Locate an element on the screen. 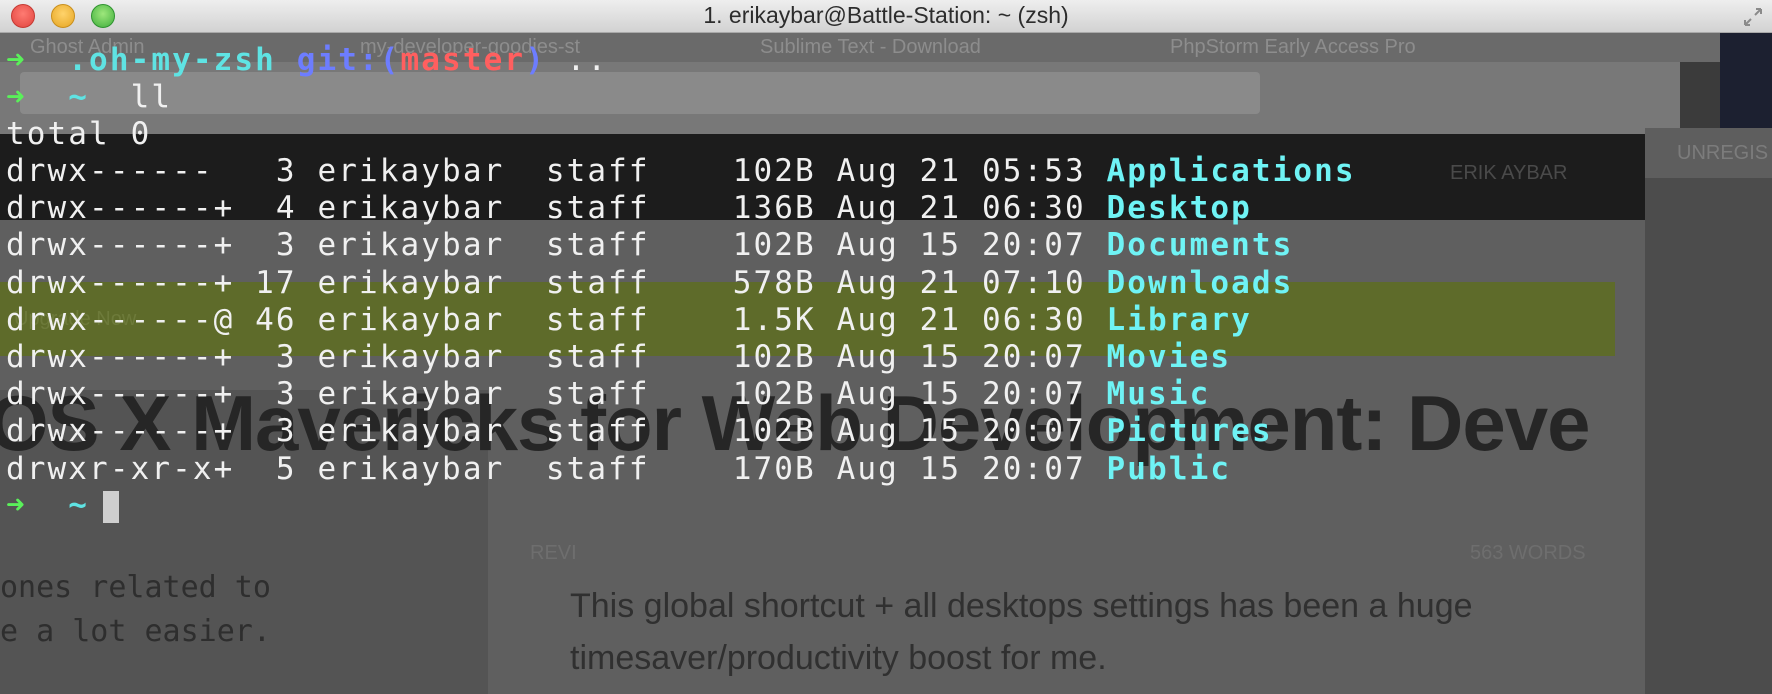 The image size is (1772, 694). prompt-line: ➜ ~ ll is located at coordinates (89, 97).